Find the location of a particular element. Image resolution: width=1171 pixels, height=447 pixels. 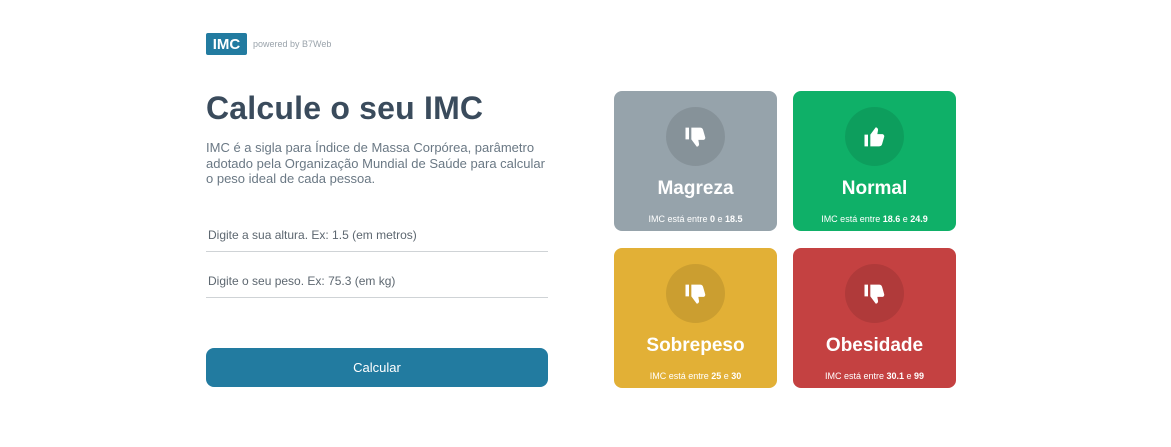

imc-logo: IMC is located at coordinates (226, 44).